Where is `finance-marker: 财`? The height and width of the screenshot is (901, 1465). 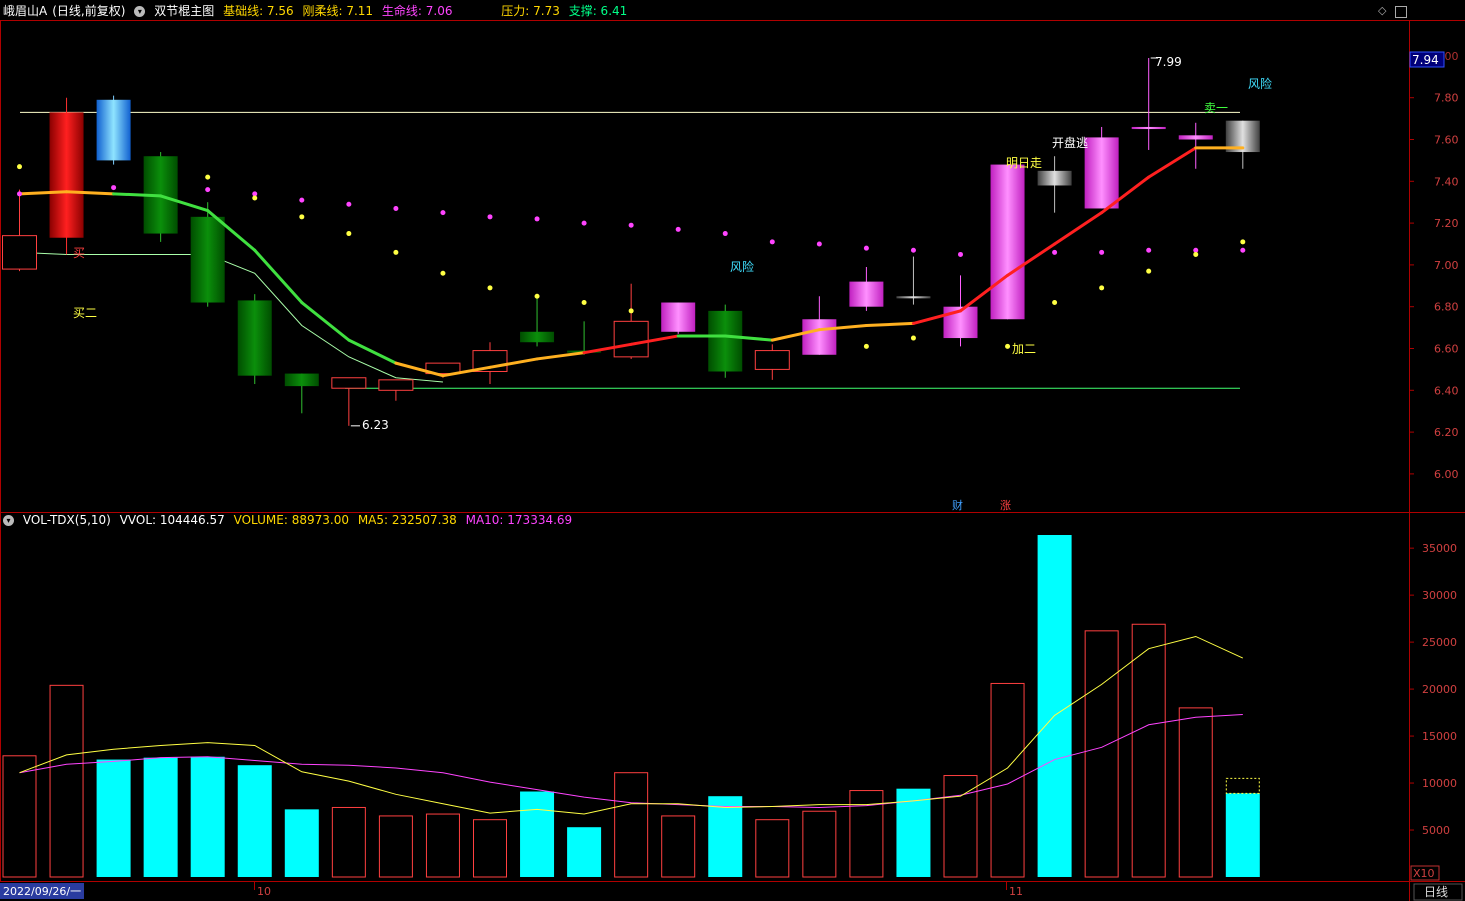
finance-marker: 财 is located at coordinates (957, 505).